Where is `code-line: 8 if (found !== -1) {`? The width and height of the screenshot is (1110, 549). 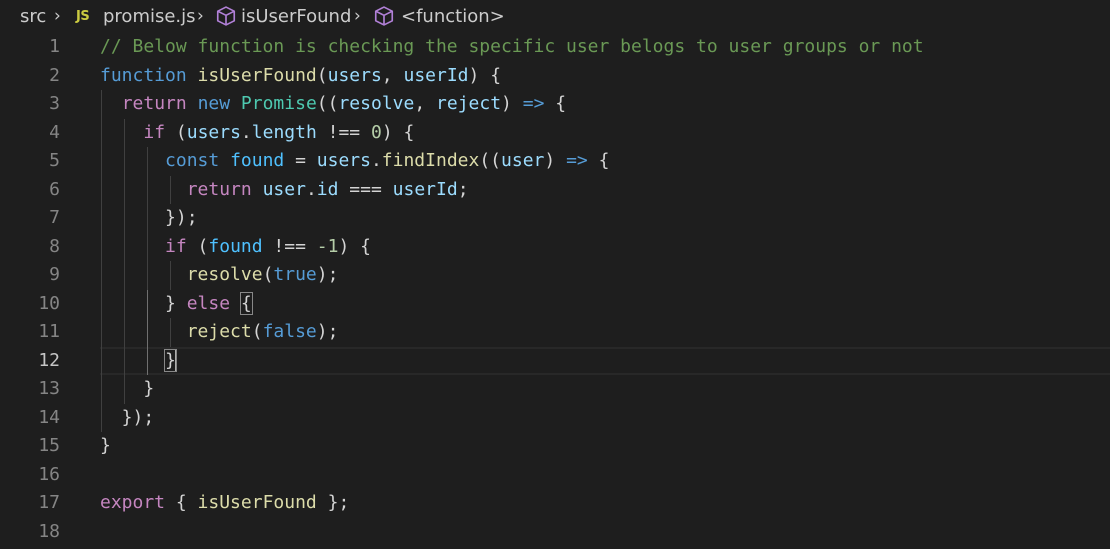
code-line: 8 if (found !== -1) { is located at coordinates (555, 246).